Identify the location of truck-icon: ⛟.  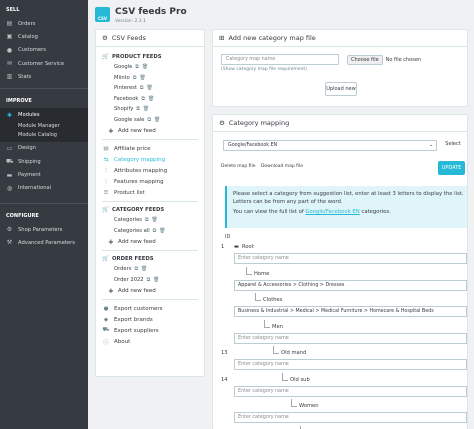
(10, 162).